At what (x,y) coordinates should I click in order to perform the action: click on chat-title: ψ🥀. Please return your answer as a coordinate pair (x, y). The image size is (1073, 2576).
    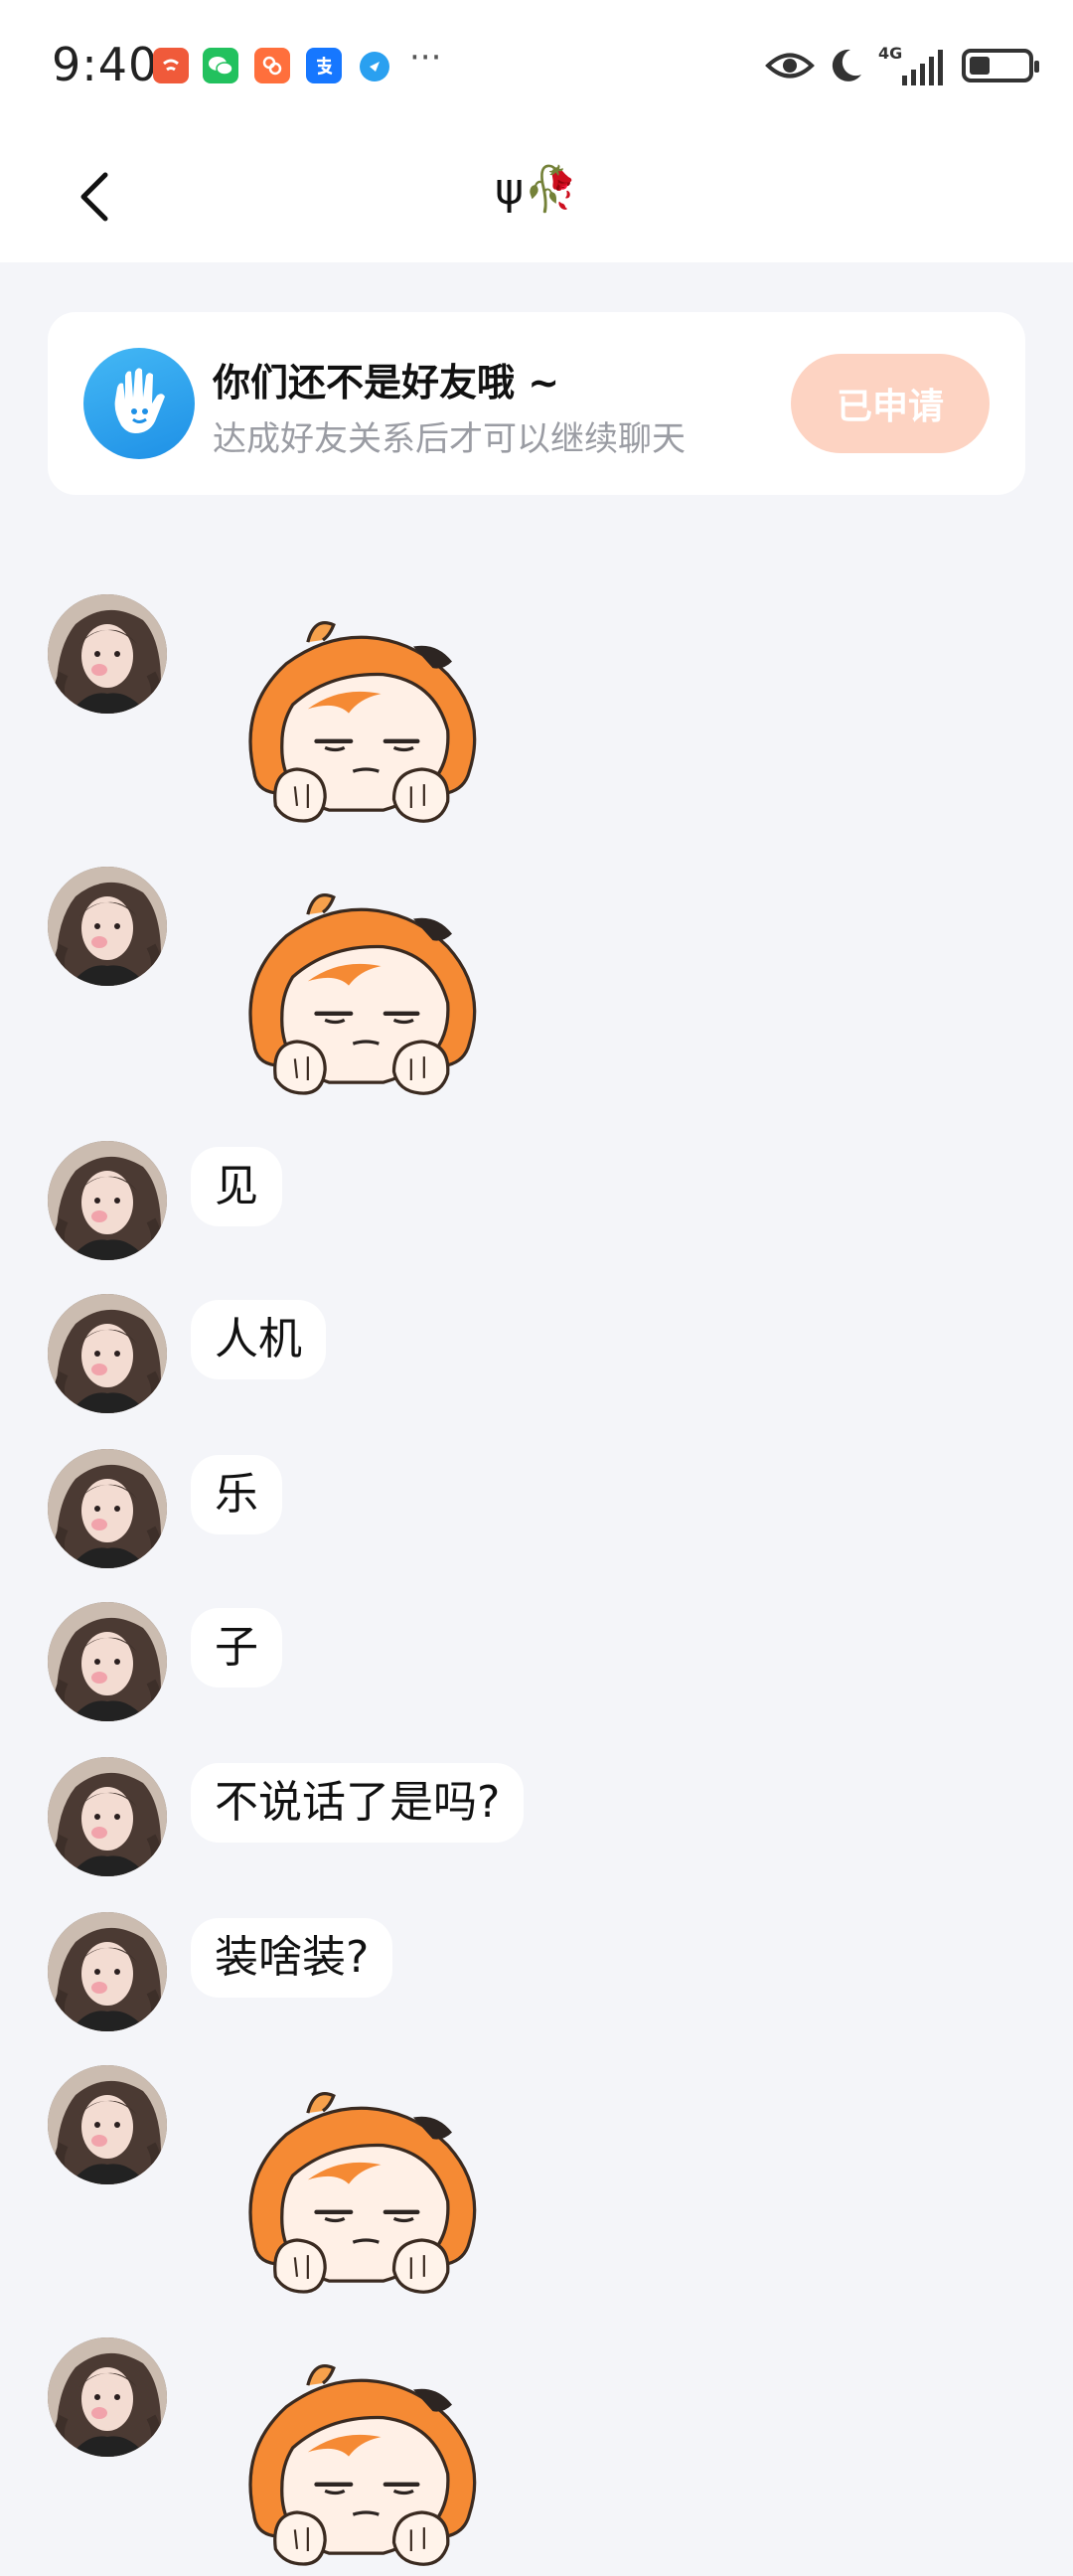
    Looking at the image, I should click on (536, 189).